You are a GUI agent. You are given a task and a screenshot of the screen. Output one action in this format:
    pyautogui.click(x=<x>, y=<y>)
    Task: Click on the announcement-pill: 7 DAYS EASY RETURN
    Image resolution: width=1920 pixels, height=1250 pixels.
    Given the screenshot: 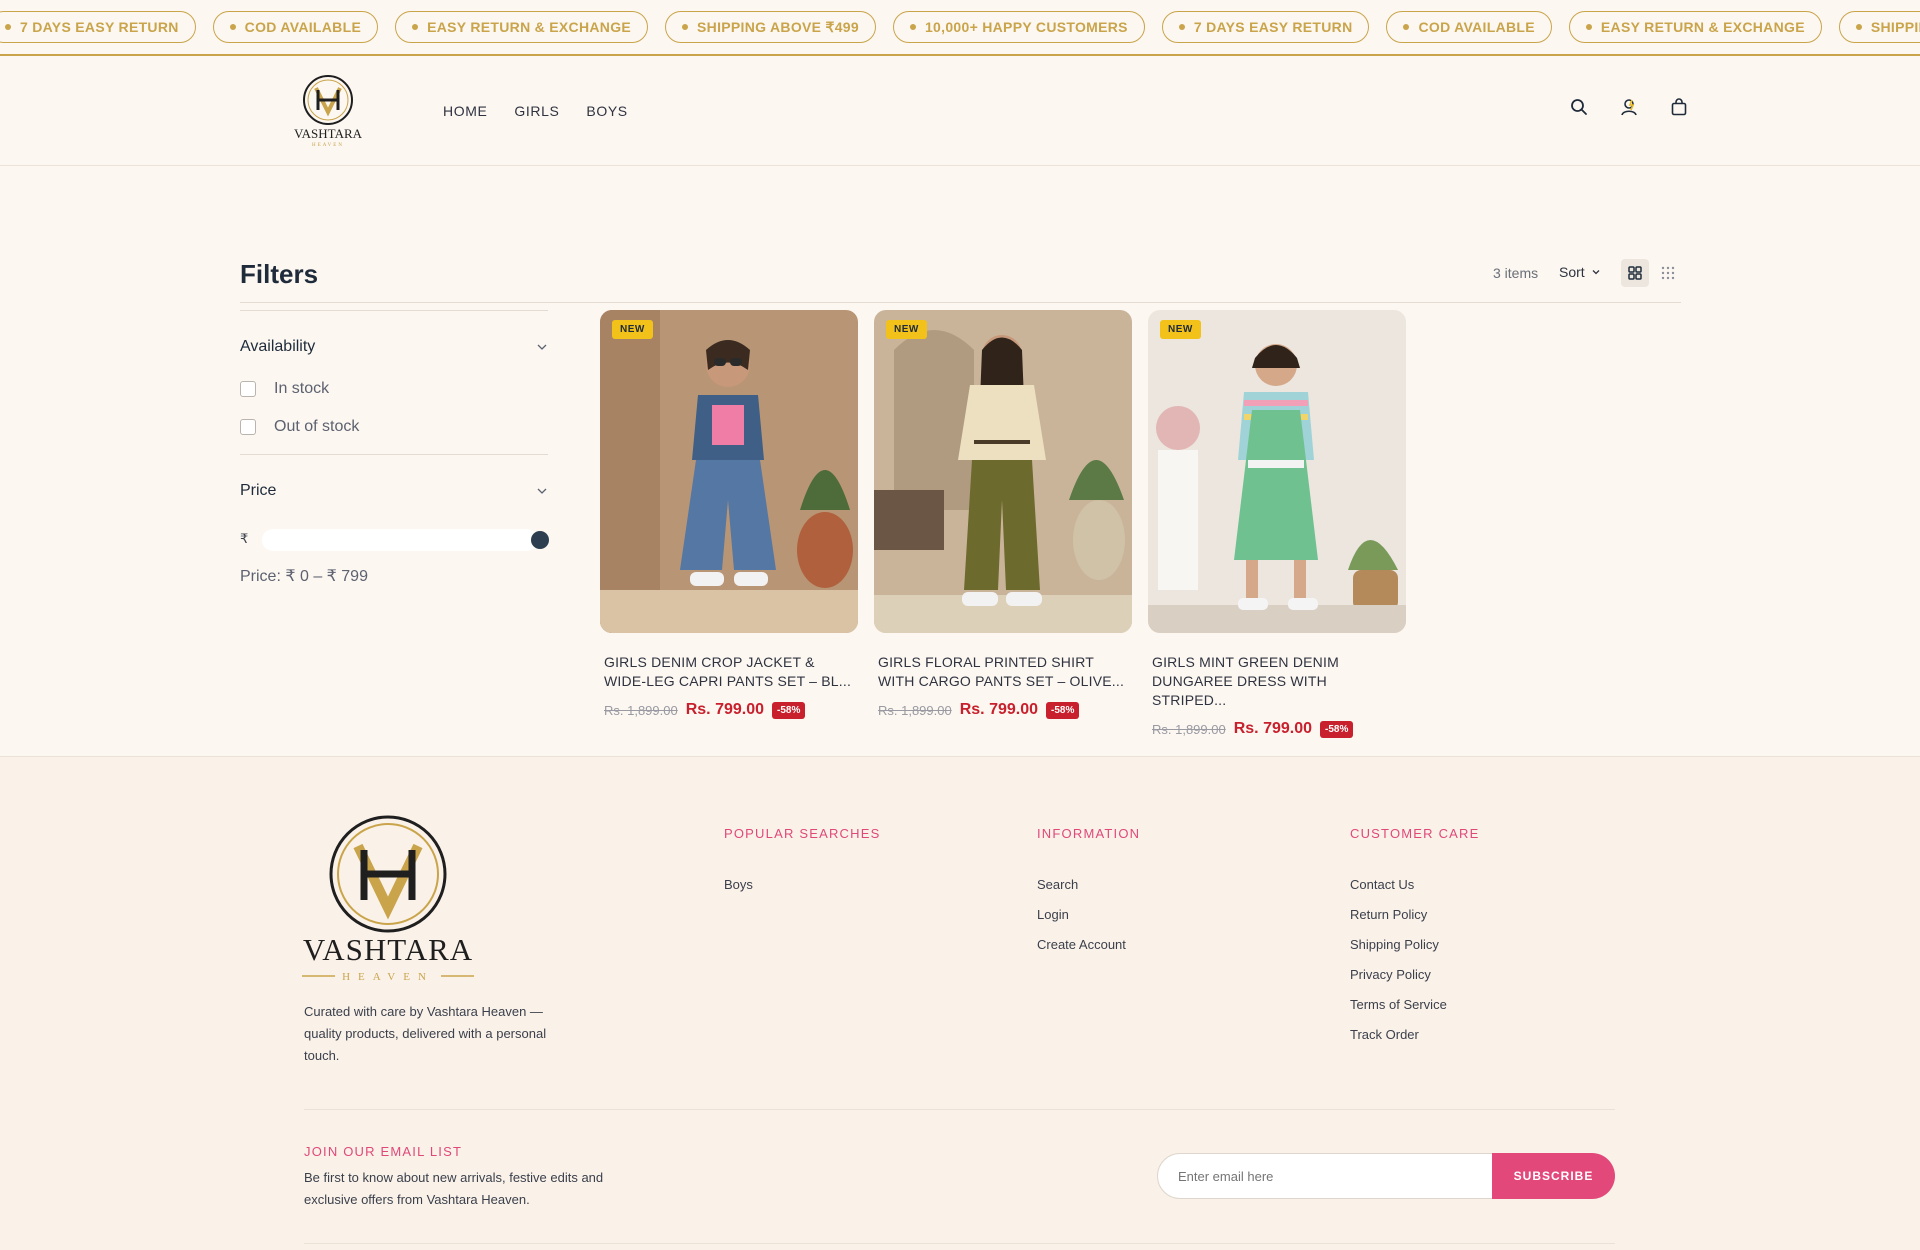 What is the action you would take?
    pyautogui.click(x=1265, y=27)
    